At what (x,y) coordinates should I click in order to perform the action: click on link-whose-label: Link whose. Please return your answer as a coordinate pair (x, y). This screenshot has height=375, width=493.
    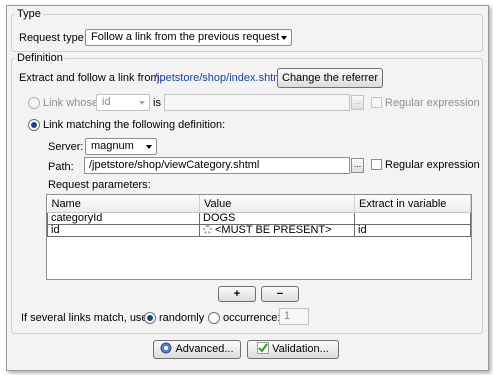
    Looking at the image, I should click on (71, 103).